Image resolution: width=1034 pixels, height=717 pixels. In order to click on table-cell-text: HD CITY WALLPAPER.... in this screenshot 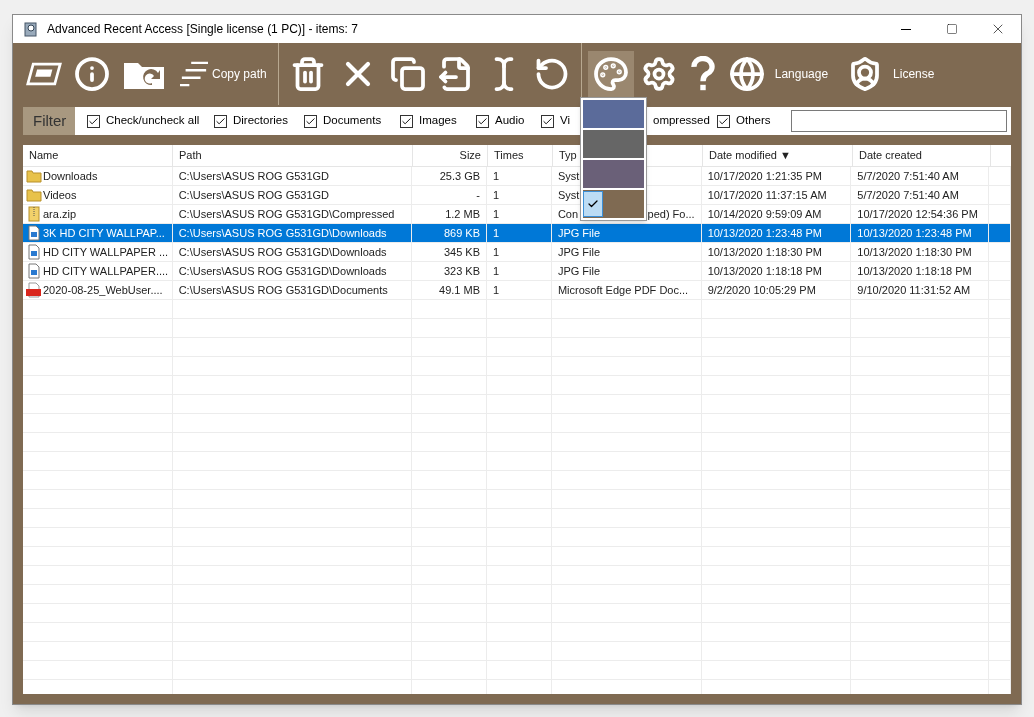, I will do `click(106, 271)`.